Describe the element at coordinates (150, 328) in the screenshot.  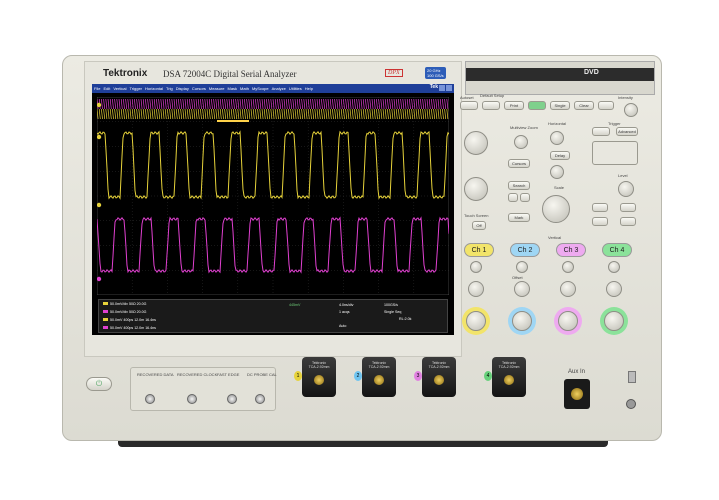
I see `channel-bandwidth: 16.4ns` at that location.